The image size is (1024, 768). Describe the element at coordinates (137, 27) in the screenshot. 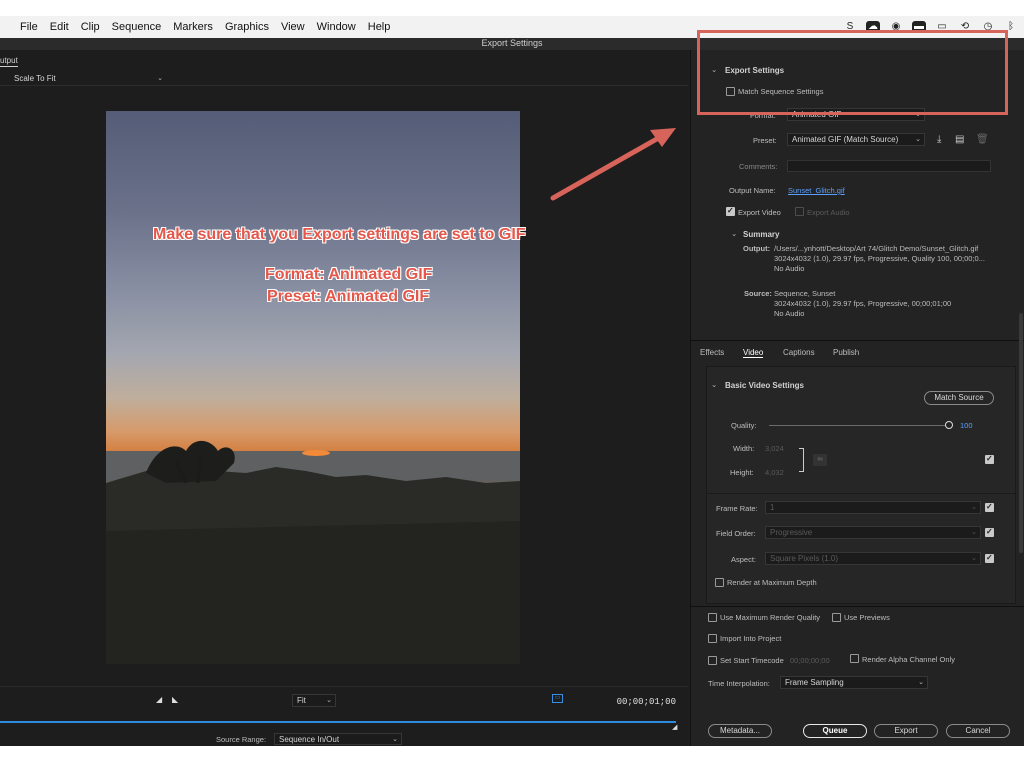

I see `menu-sequence: Sequence` at that location.